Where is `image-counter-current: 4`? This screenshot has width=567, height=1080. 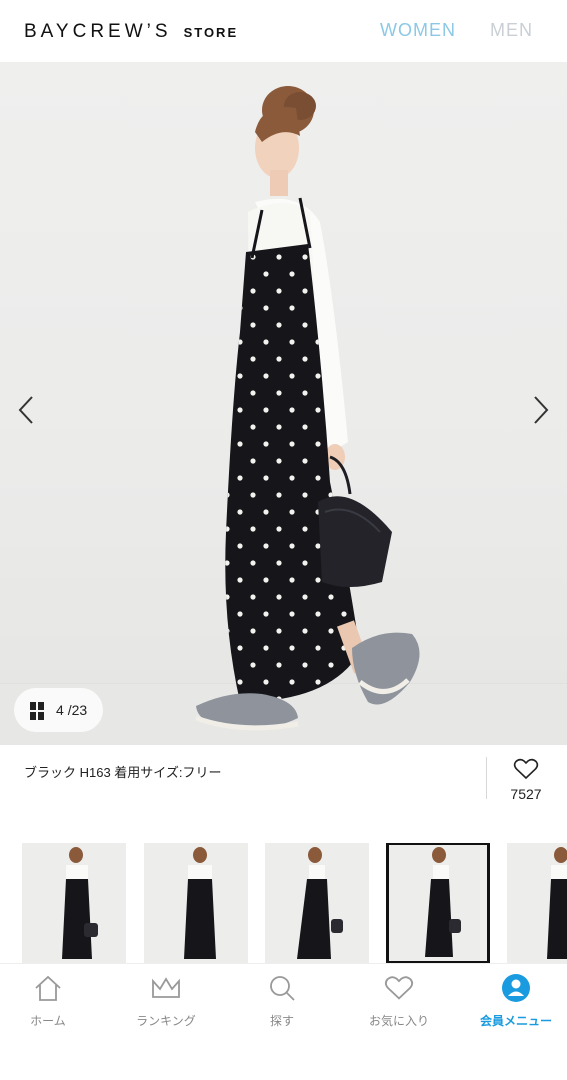
image-counter-current: 4 is located at coordinates (60, 710).